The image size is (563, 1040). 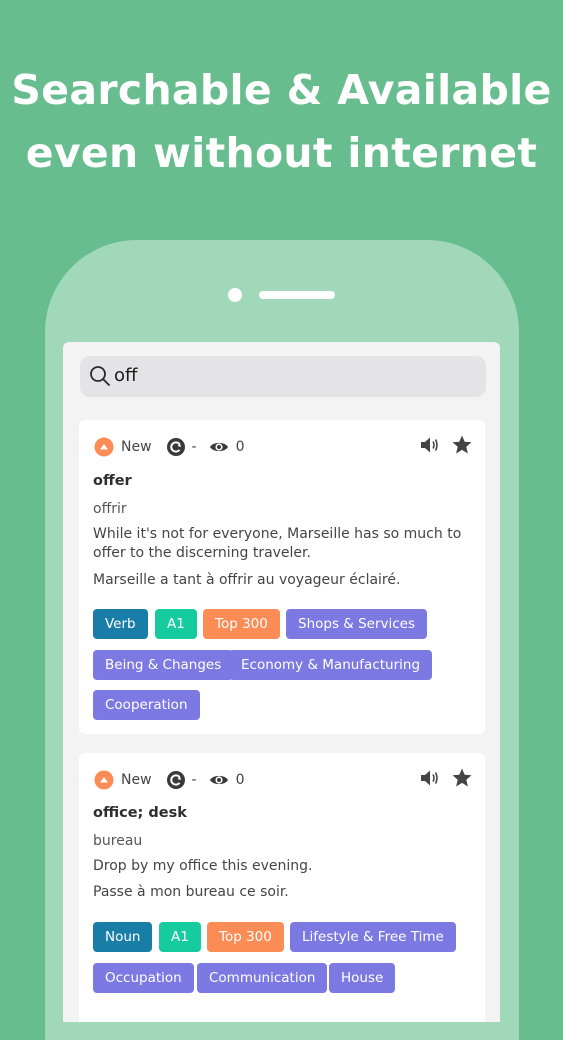 What do you see at coordinates (140, 813) in the screenshot?
I see `word-title: office; desk` at bounding box center [140, 813].